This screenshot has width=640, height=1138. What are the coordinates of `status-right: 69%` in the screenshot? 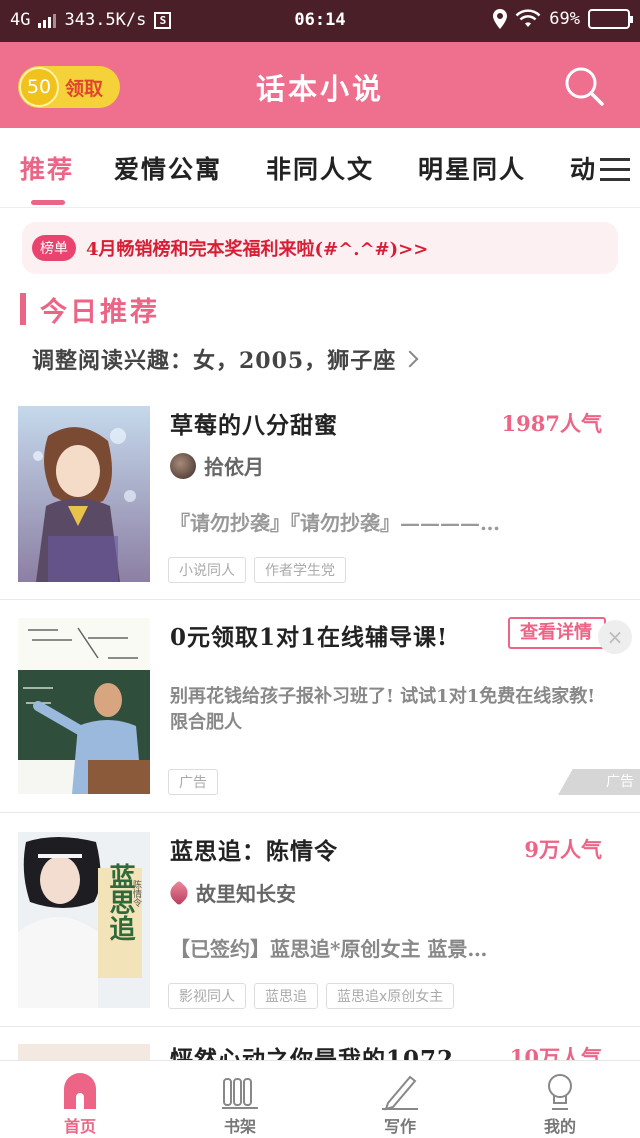 It's located at (563, 19).